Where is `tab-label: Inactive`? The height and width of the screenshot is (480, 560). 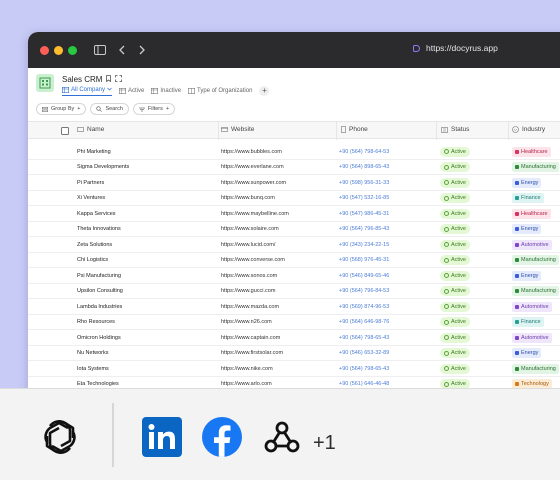 tab-label: Inactive is located at coordinates (171, 91).